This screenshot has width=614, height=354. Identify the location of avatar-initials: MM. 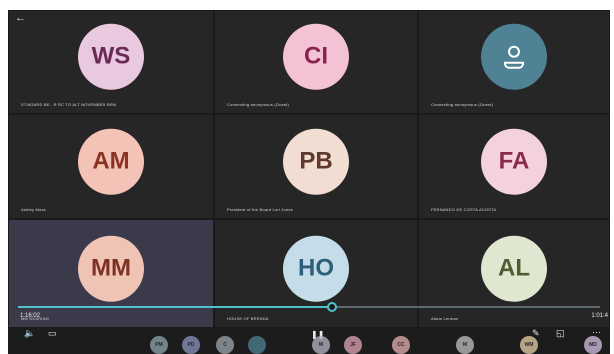
(111, 268).